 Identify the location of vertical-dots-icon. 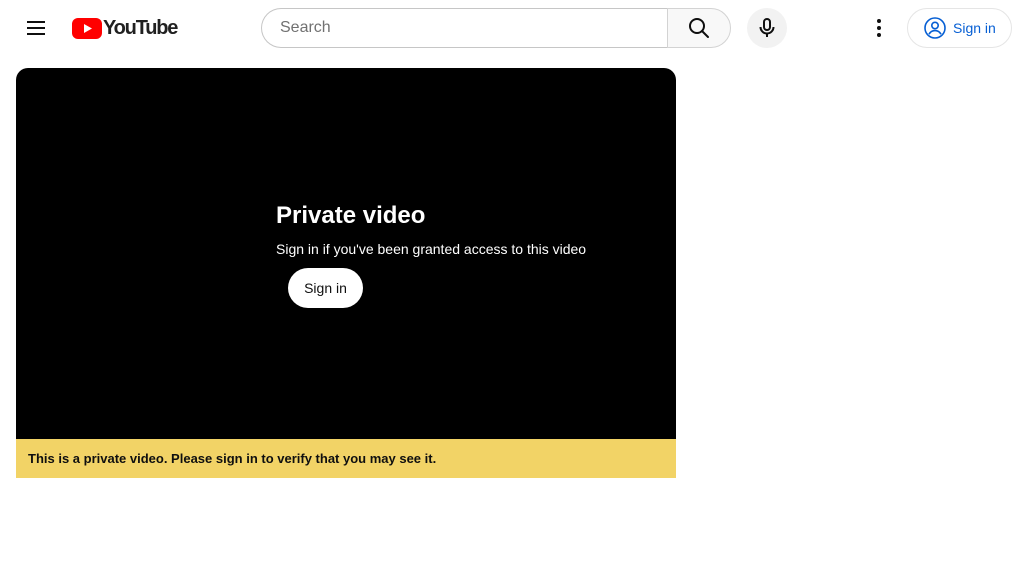
(879, 28).